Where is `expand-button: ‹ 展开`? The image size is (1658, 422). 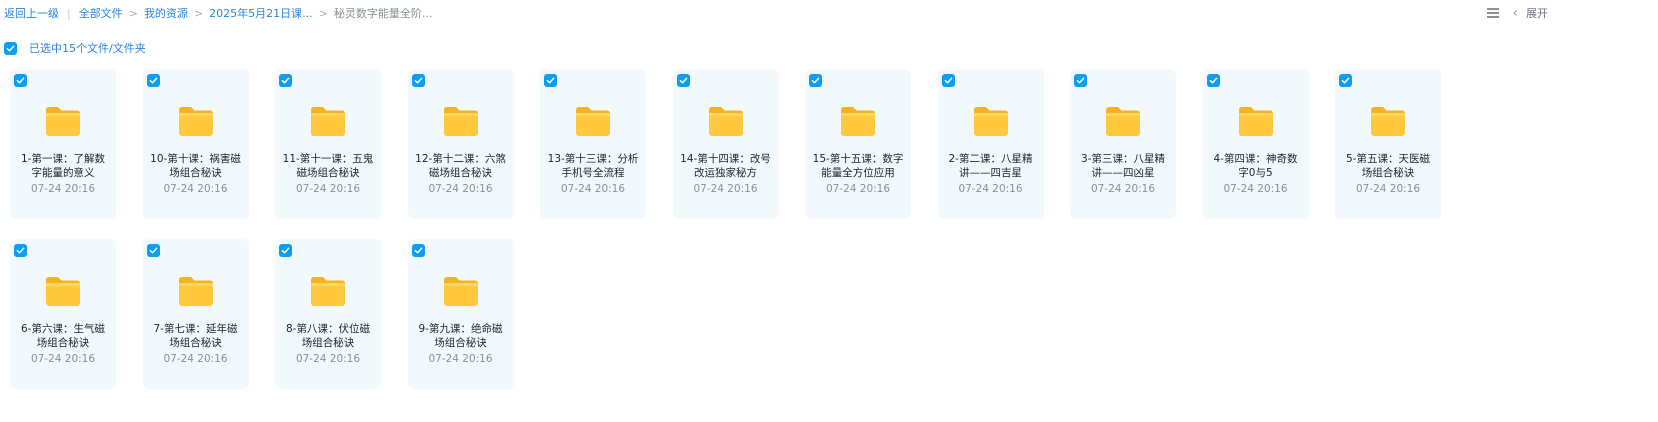 expand-button: ‹ 展开 is located at coordinates (1530, 13).